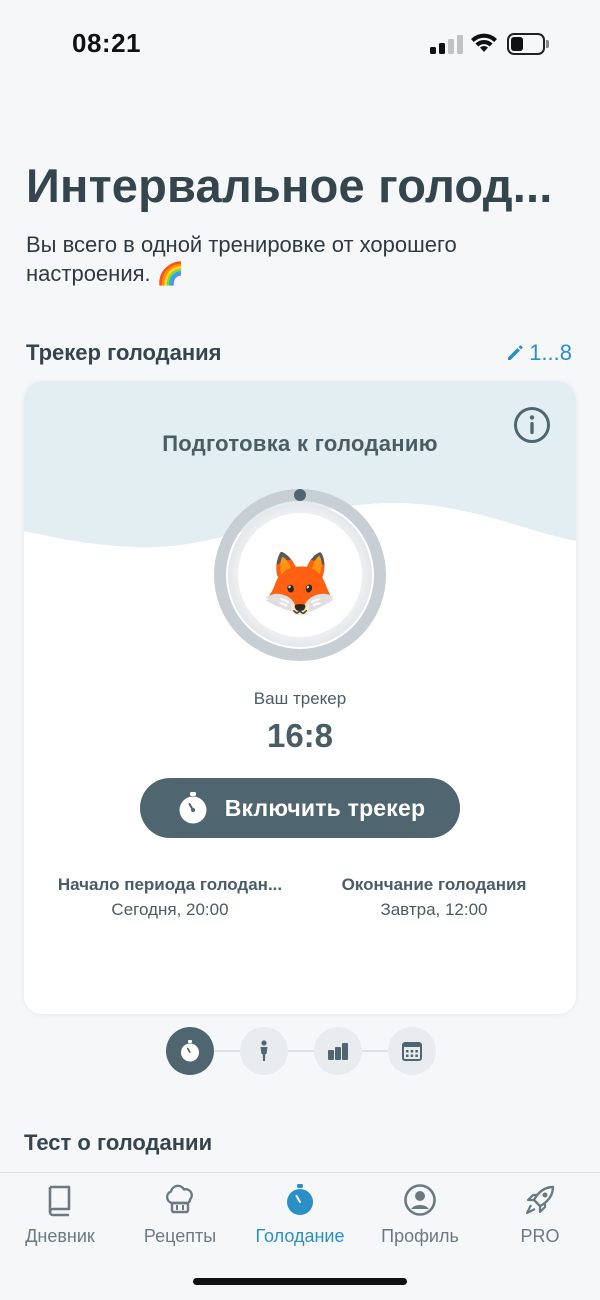  What do you see at coordinates (447, 44) in the screenshot?
I see `cellular-signal-icon` at bounding box center [447, 44].